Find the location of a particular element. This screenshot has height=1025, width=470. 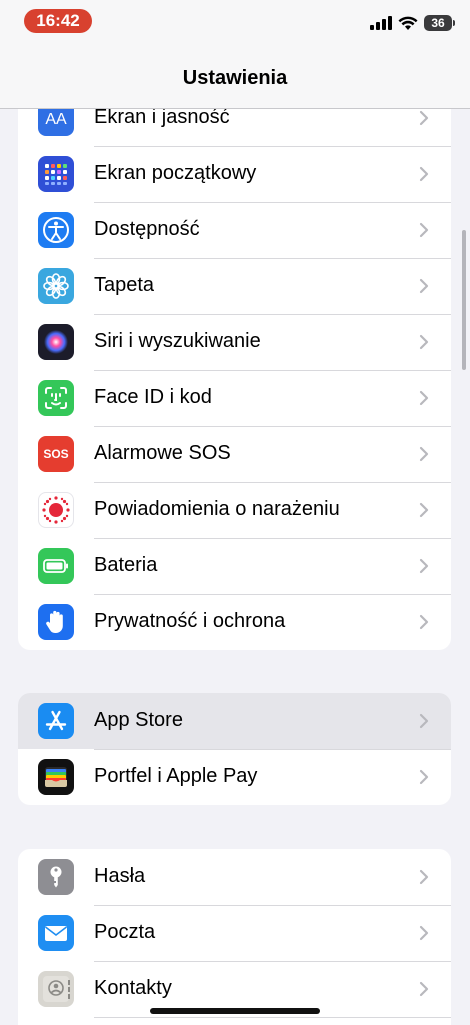

row-label: Powiadomienia o narażeniu is located at coordinates (217, 509).